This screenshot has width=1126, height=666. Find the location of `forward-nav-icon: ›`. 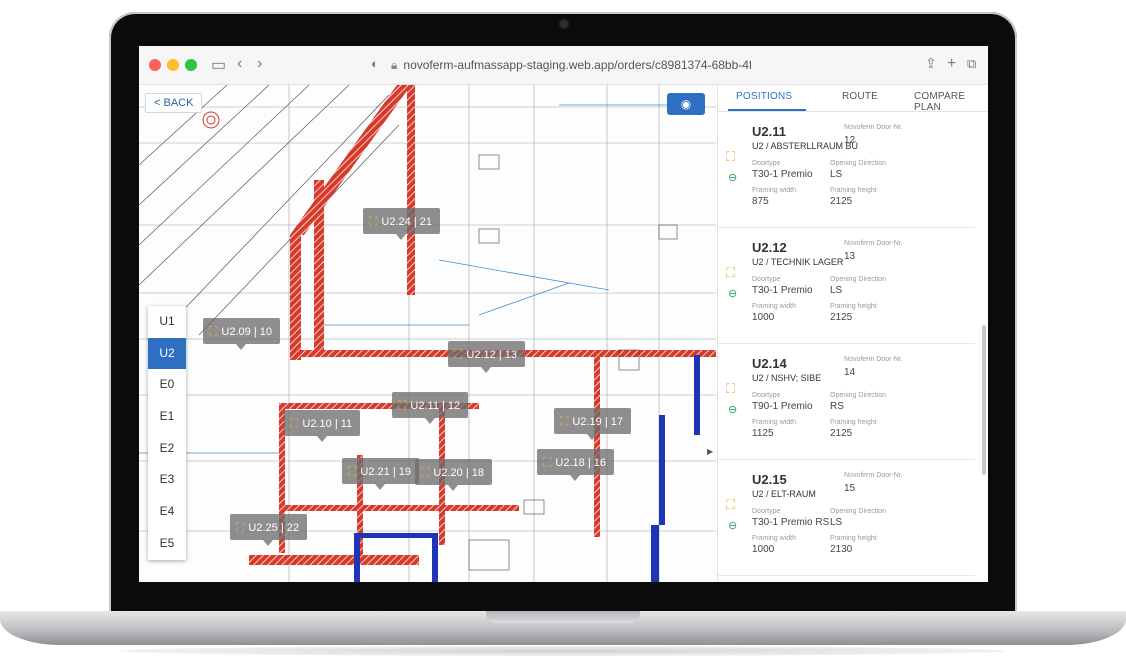

forward-nav-icon: › is located at coordinates (259, 64).